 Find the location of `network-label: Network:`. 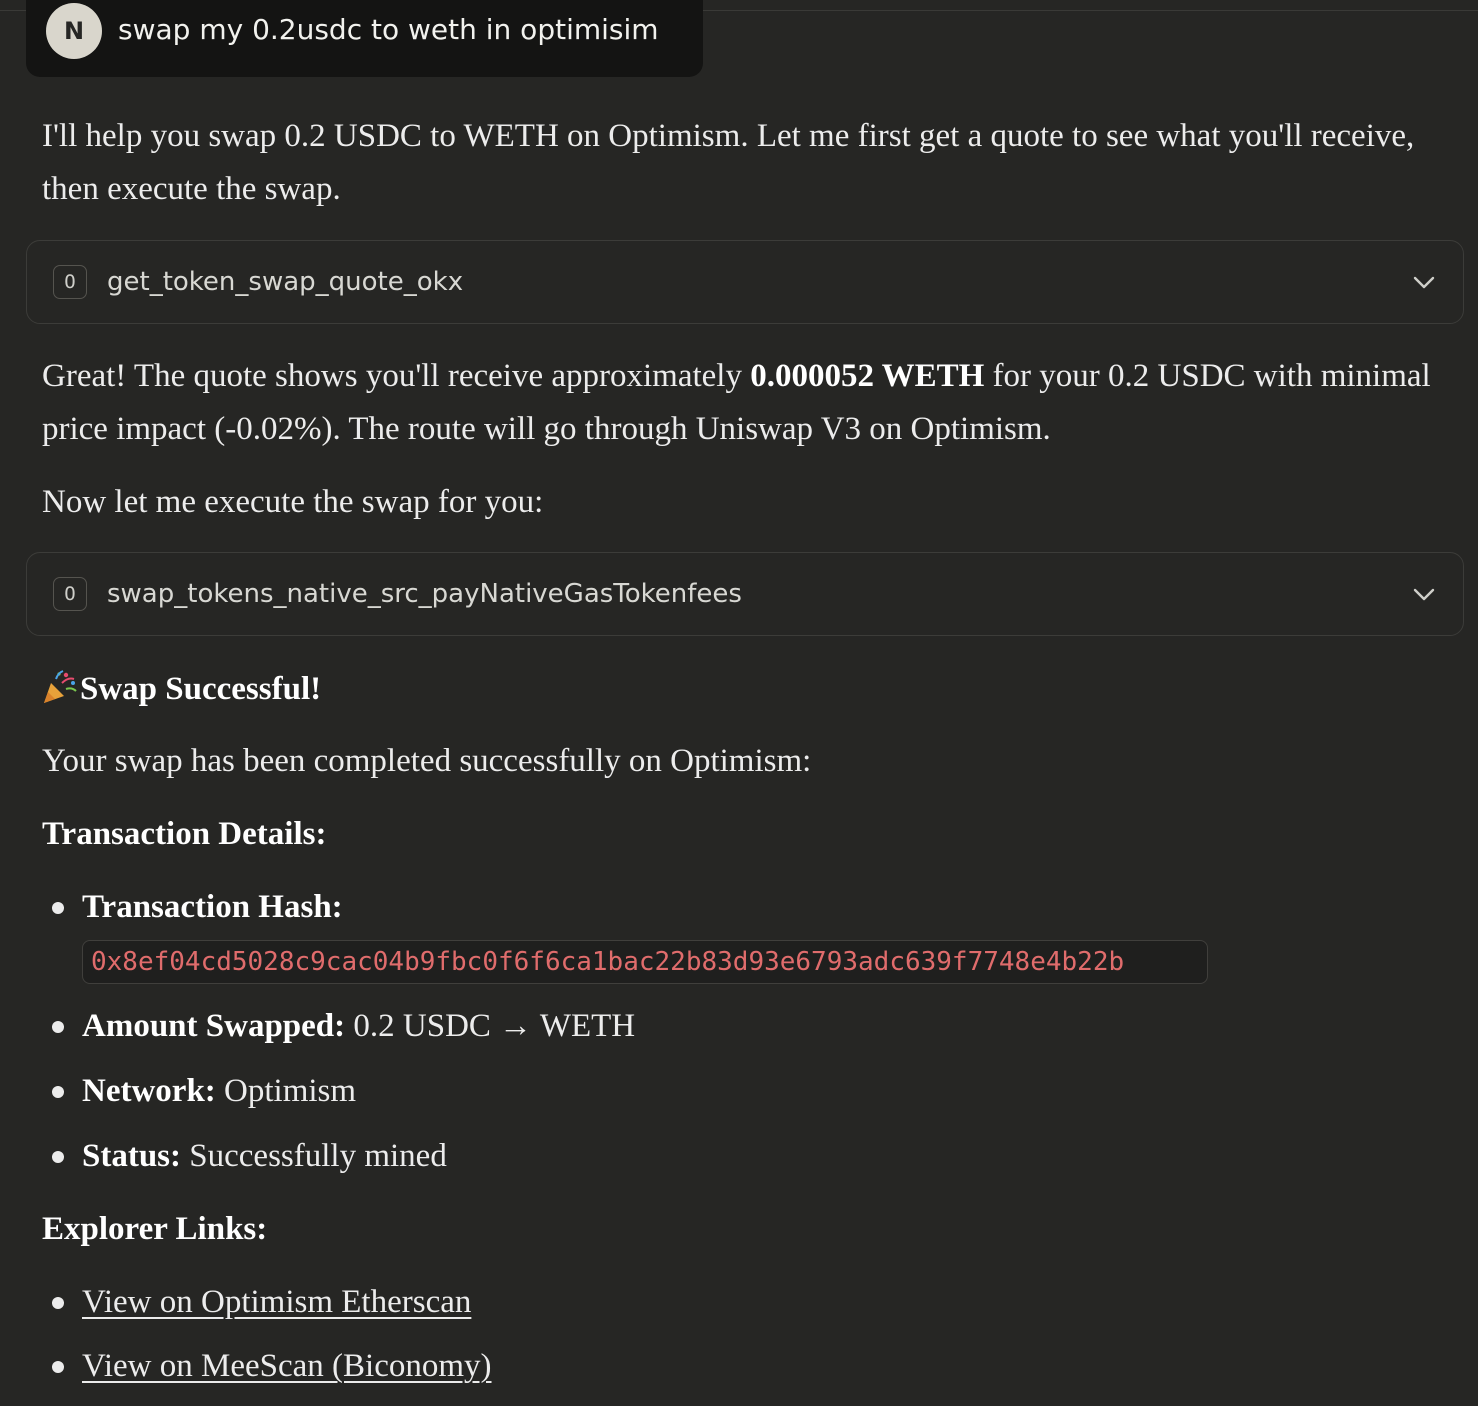

network-label: Network: is located at coordinates (149, 1091).